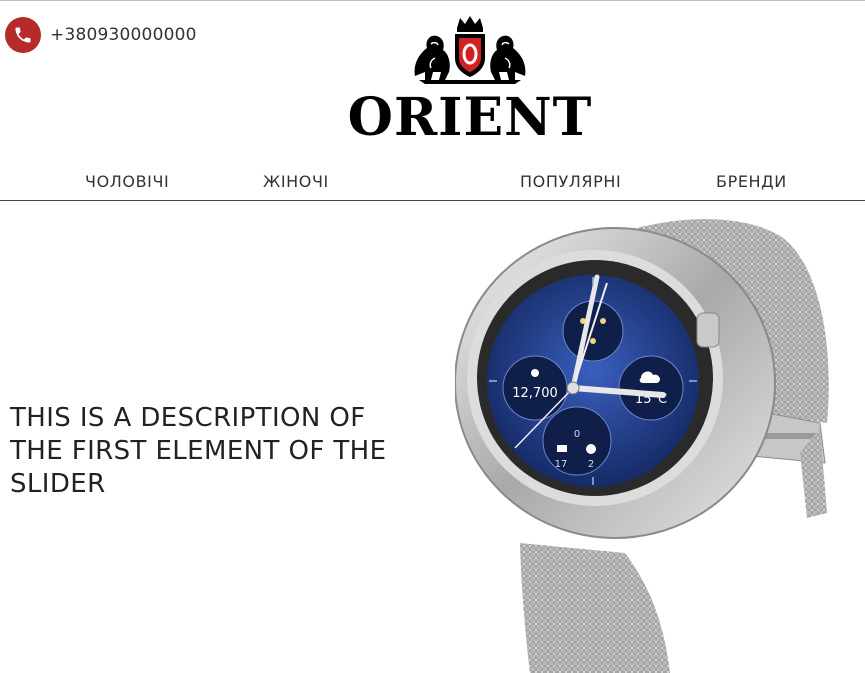  Describe the element at coordinates (23, 35) in the screenshot. I see `phone-icon` at that location.